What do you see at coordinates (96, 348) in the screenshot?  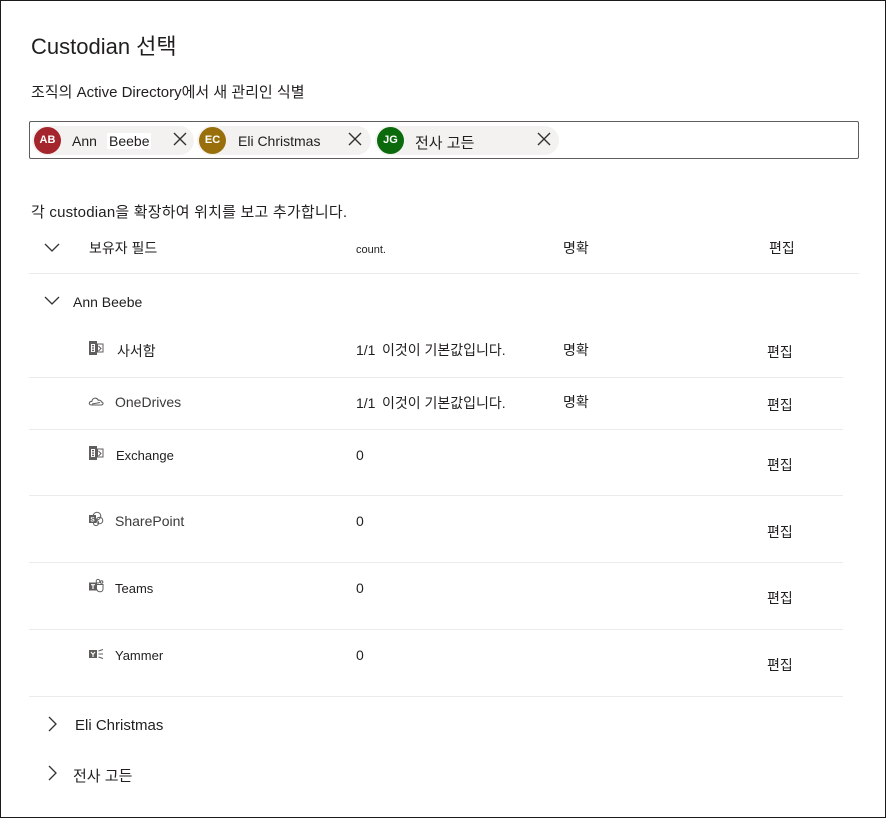 I see `exchange-mailbox-icon` at bounding box center [96, 348].